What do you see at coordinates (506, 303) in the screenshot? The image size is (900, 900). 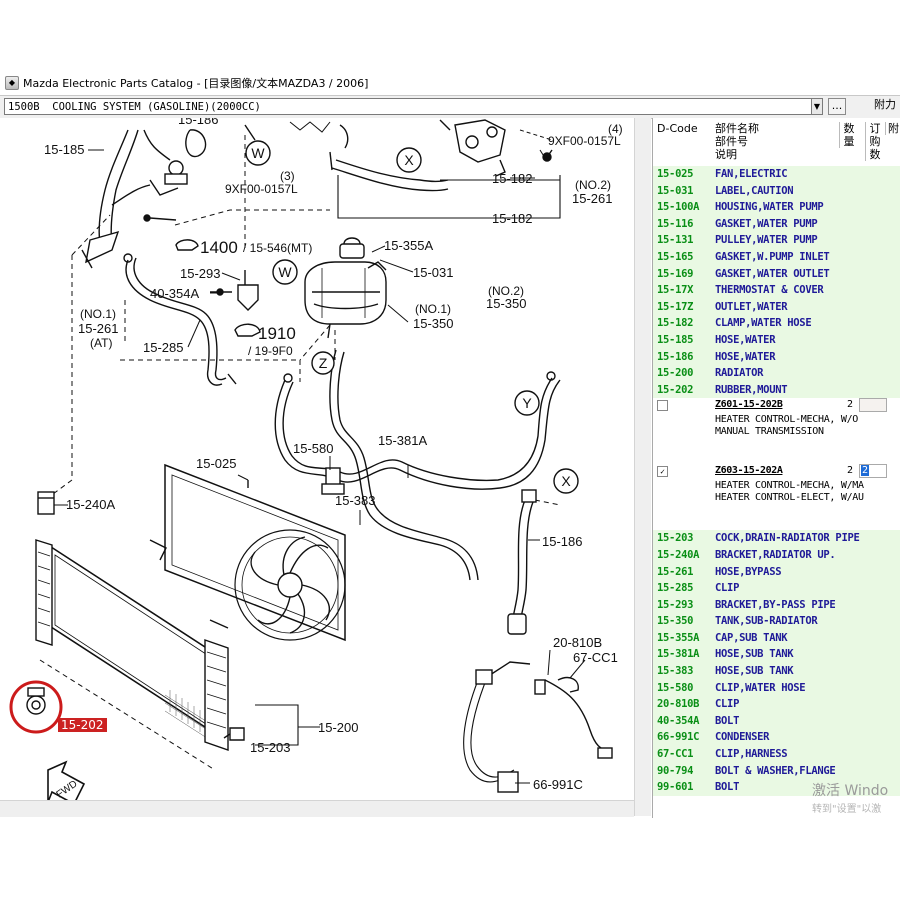 I see `part-label-15-350-a: 15-350` at bounding box center [506, 303].